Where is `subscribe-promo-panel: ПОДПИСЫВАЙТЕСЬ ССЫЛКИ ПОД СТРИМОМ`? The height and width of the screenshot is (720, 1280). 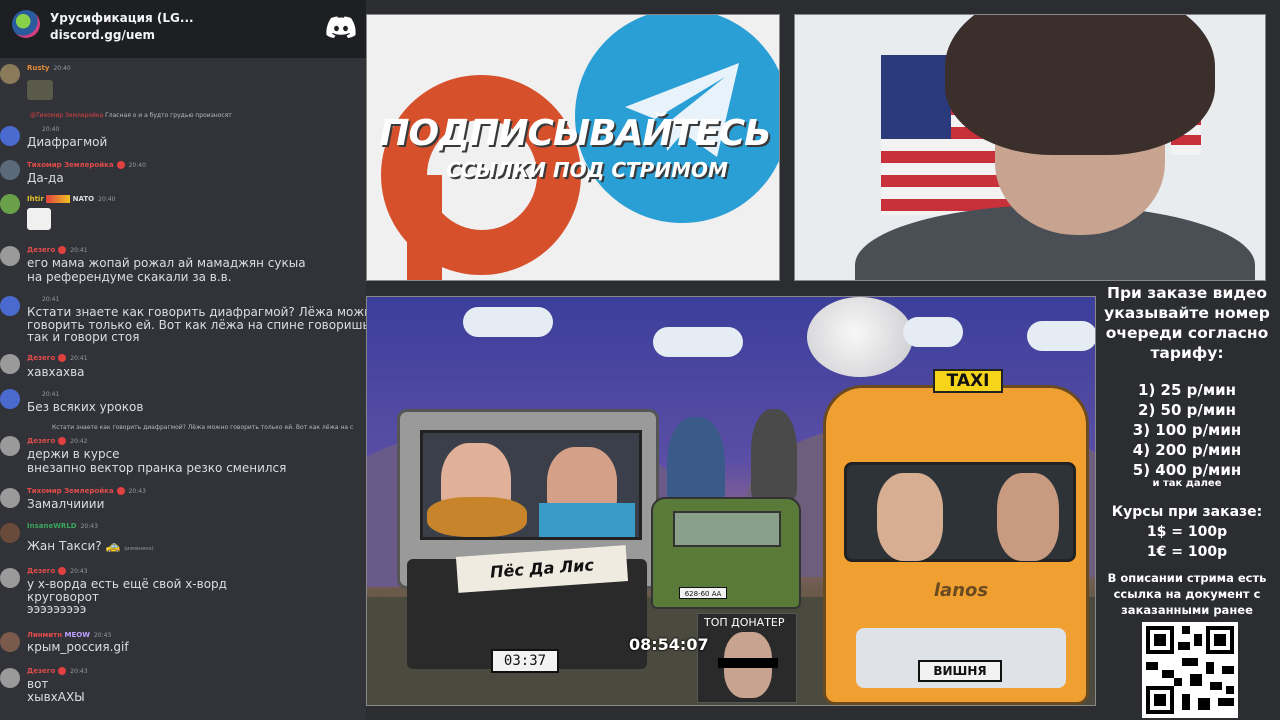 subscribe-promo-panel: ПОДПИСЫВАЙТЕСЬ ССЫЛКИ ПОД СТРИМОМ is located at coordinates (573, 147).